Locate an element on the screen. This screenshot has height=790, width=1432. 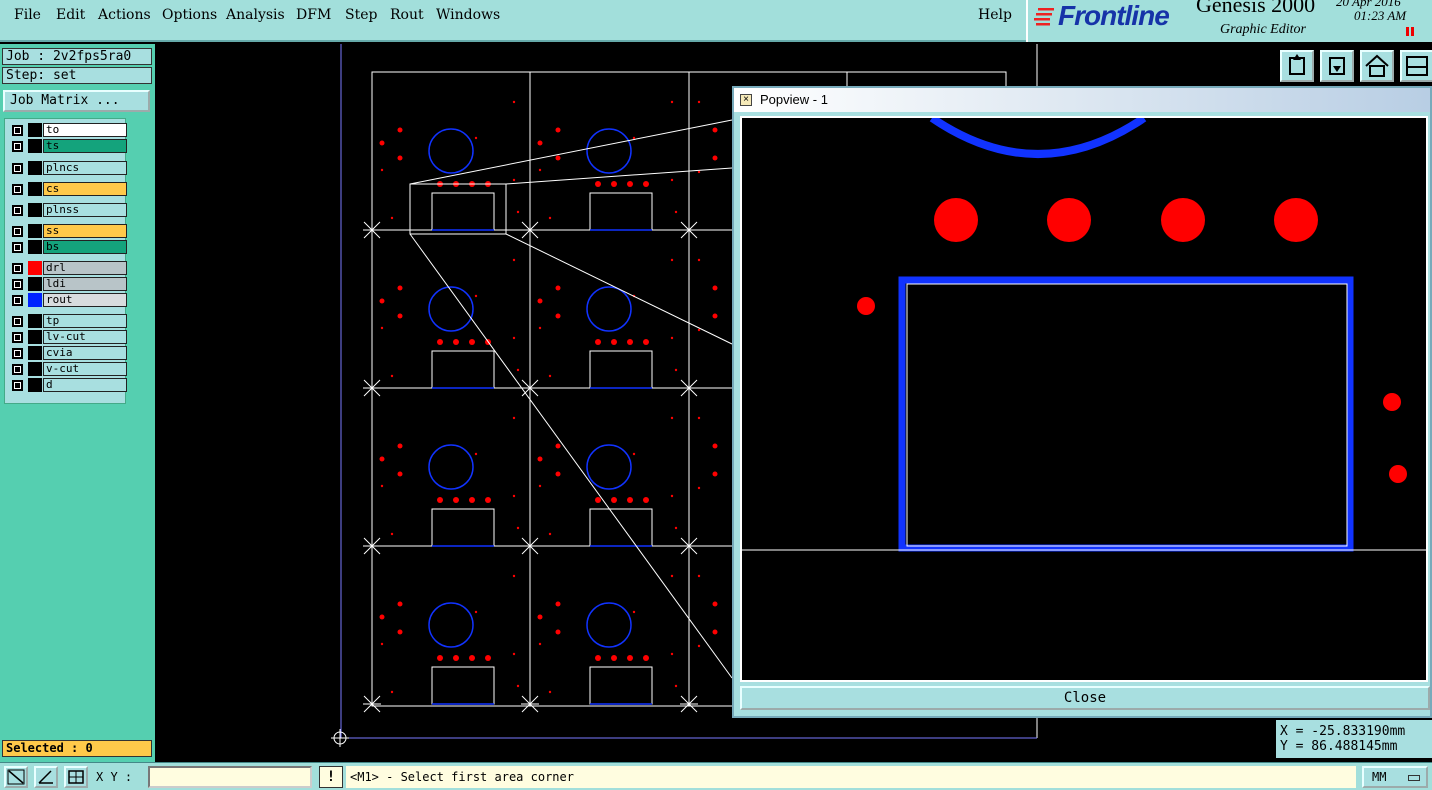
layer-row-ts: ts is located at coordinates (68, 146).